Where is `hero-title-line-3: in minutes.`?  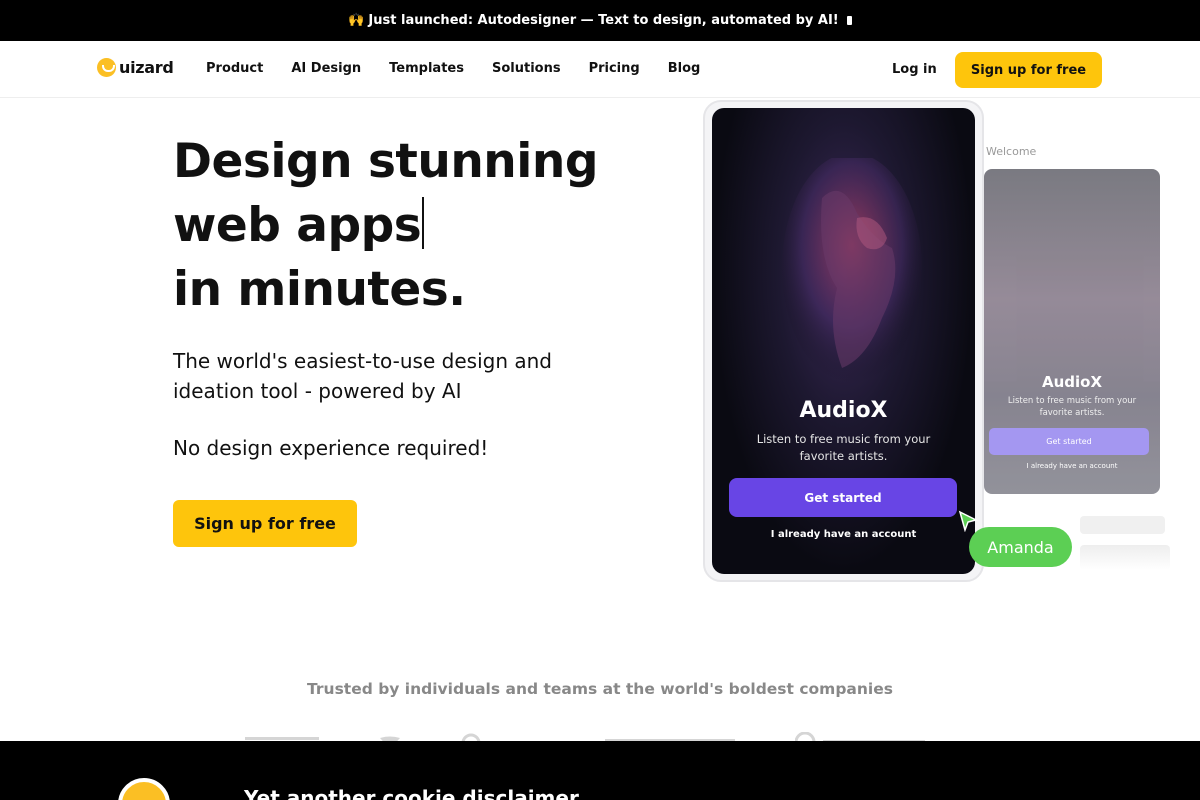
hero-title-line-3: in minutes. is located at coordinates (319, 289).